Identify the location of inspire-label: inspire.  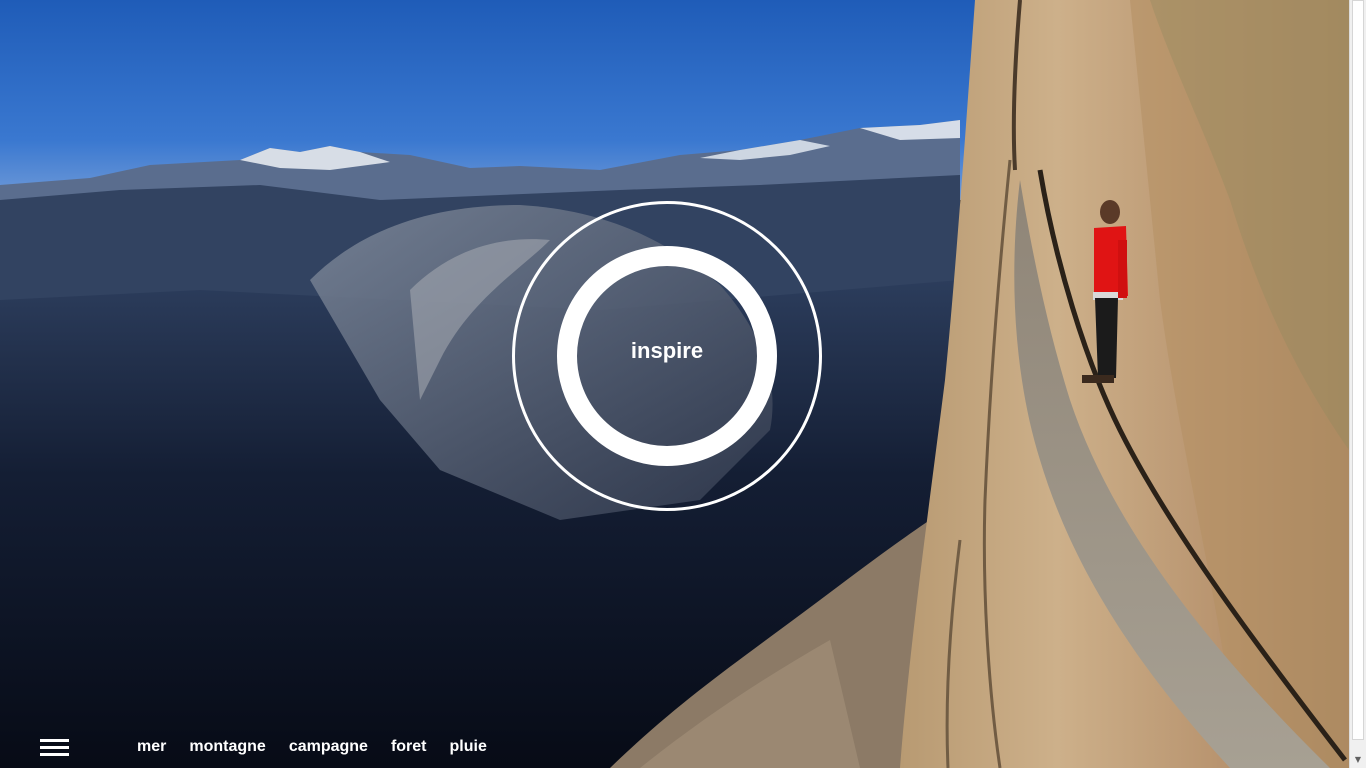
(667, 350).